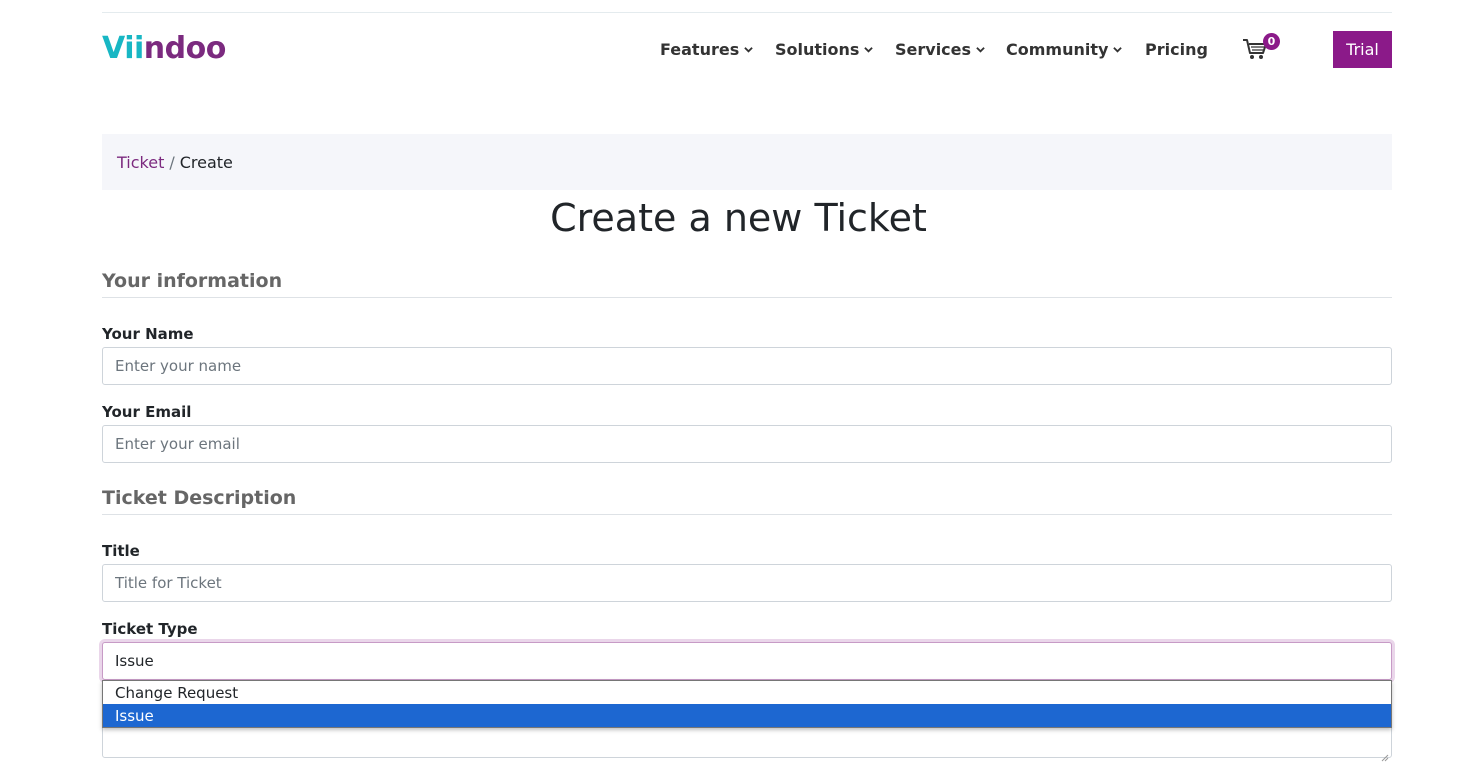 This screenshot has height=777, width=1477. Describe the element at coordinates (747, 692) in the screenshot. I see `option-change-request: Change Request` at that location.